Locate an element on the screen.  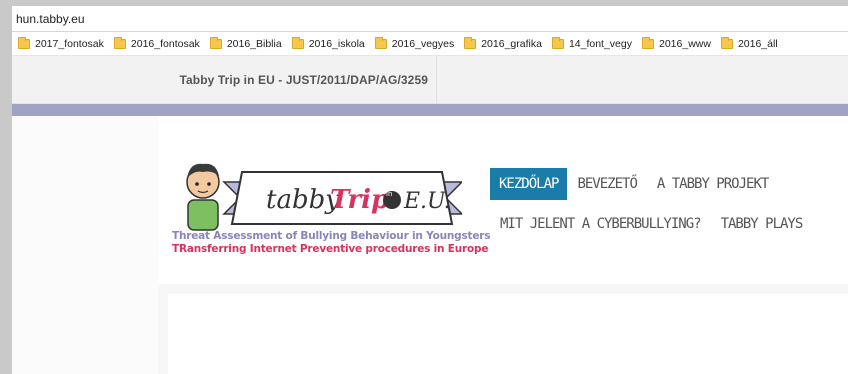
nav-tabby-plays: TABBY PLAYS is located at coordinates (762, 224).